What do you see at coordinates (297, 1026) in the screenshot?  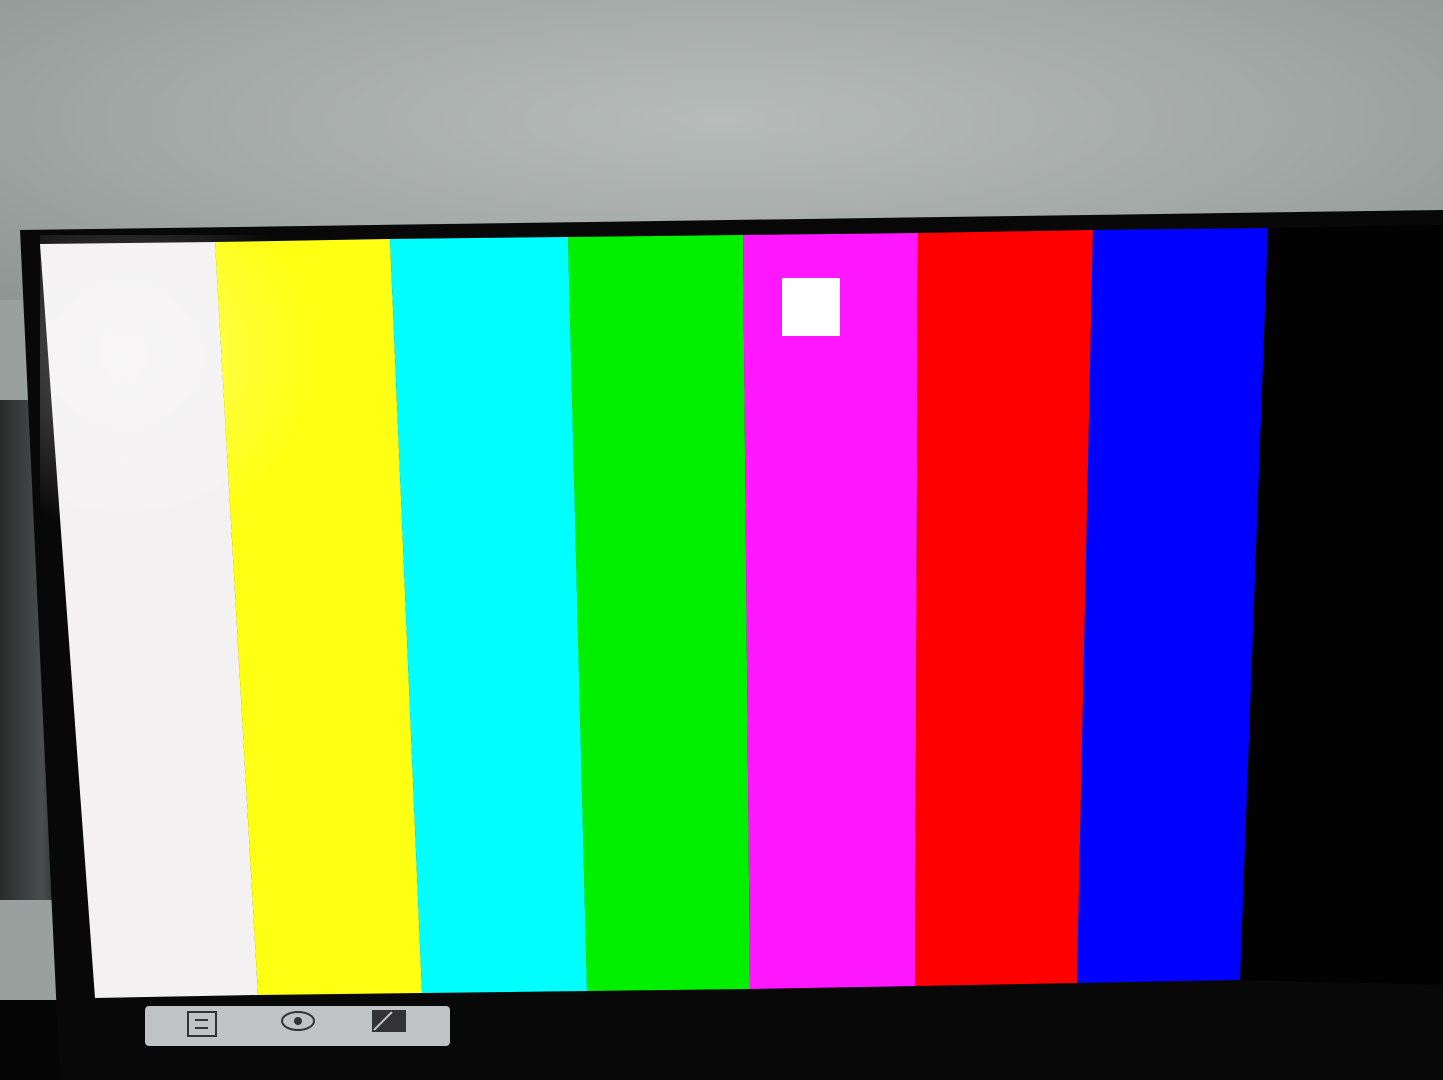 I see `osd-menu-strip` at bounding box center [297, 1026].